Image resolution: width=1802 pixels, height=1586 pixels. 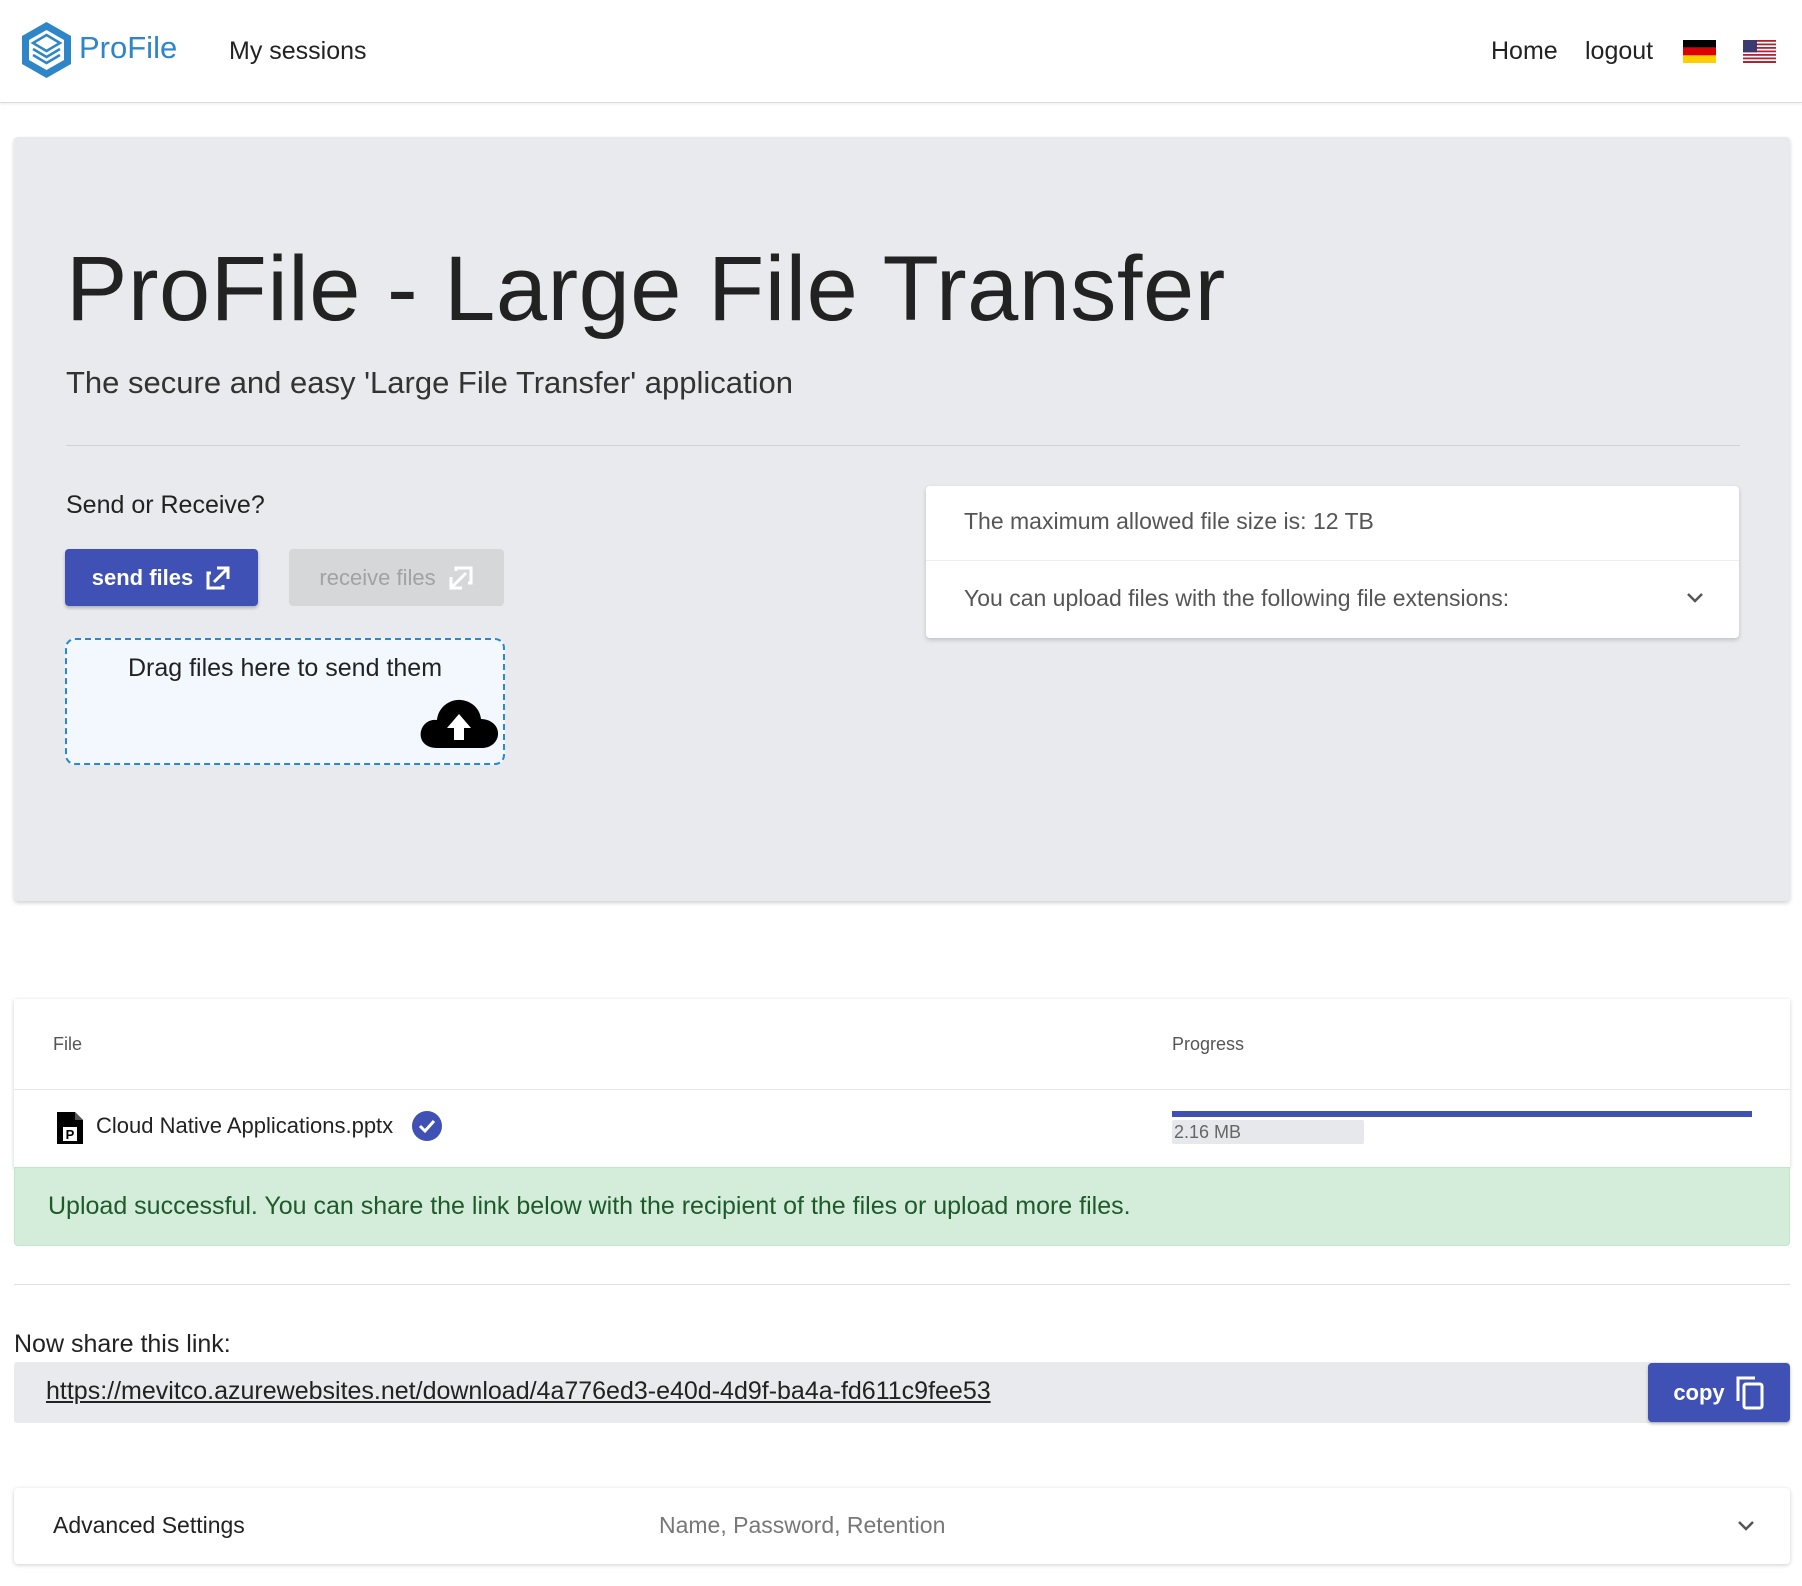 What do you see at coordinates (1699, 1392) in the screenshot?
I see `copy-button-label: copy` at bounding box center [1699, 1392].